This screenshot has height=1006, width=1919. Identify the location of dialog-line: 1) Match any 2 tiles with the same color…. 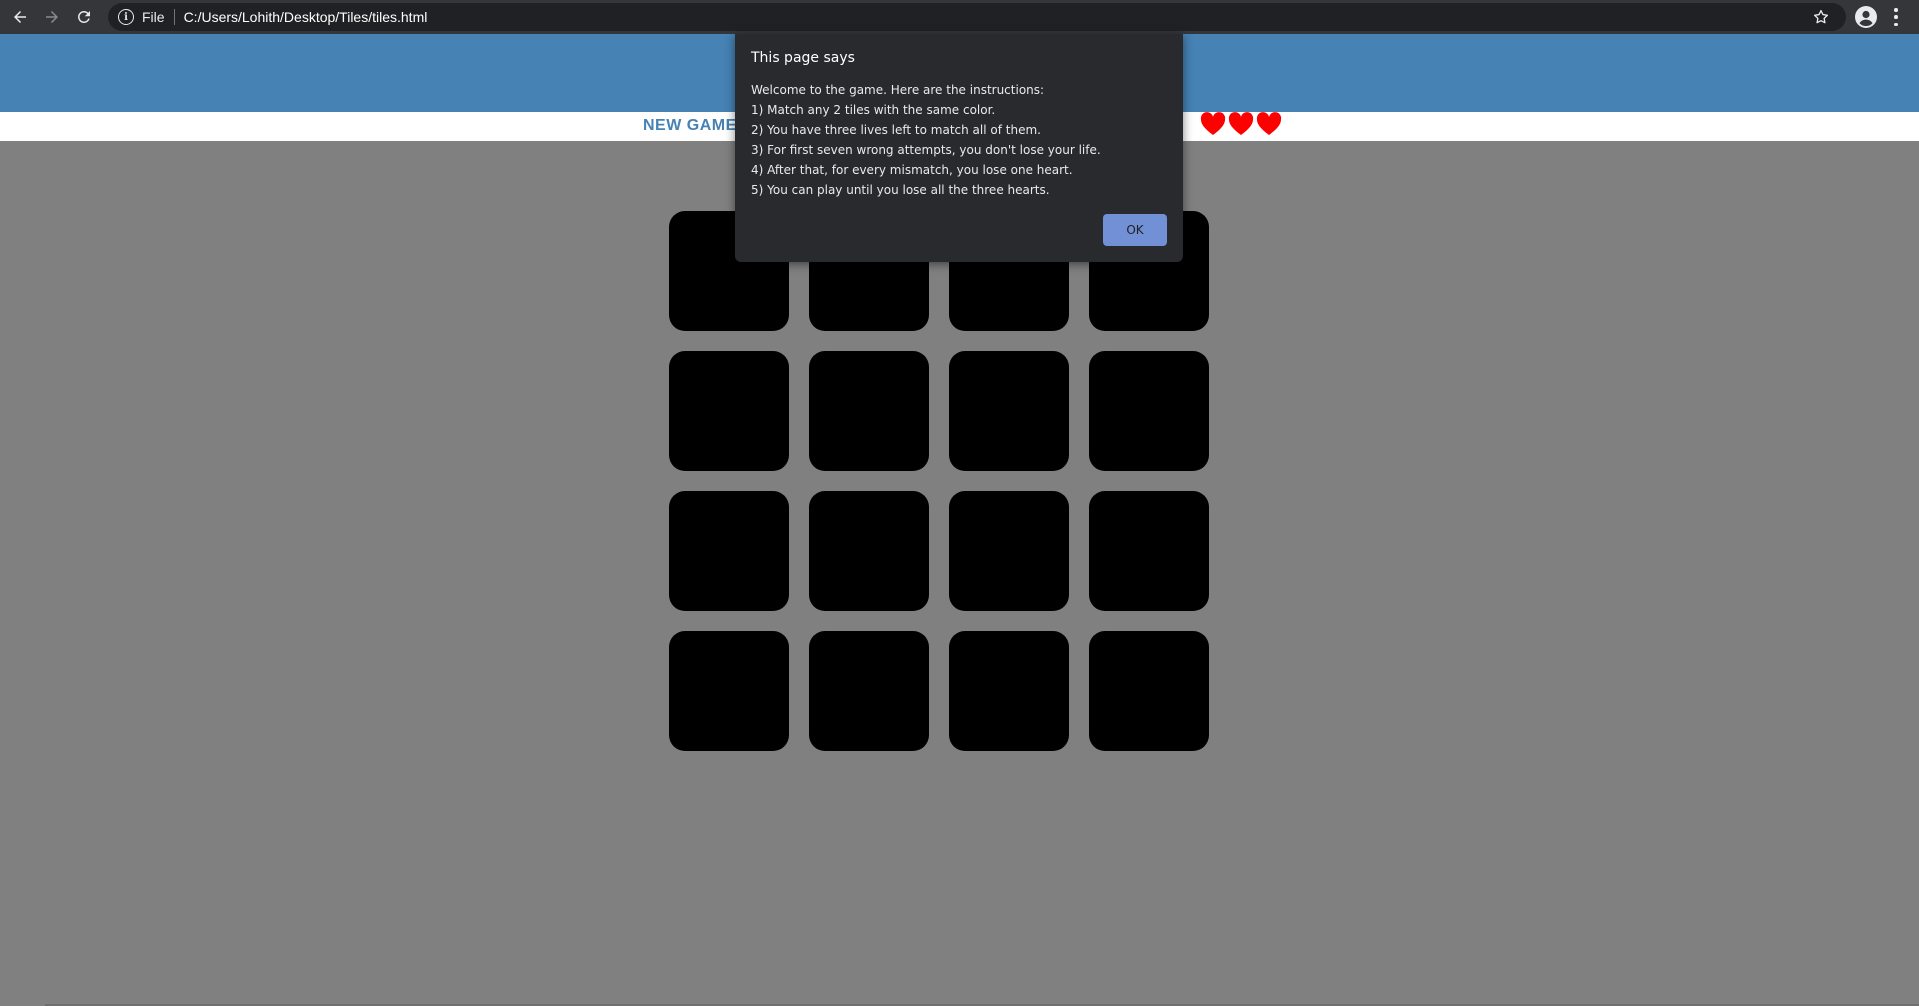
(873, 110).